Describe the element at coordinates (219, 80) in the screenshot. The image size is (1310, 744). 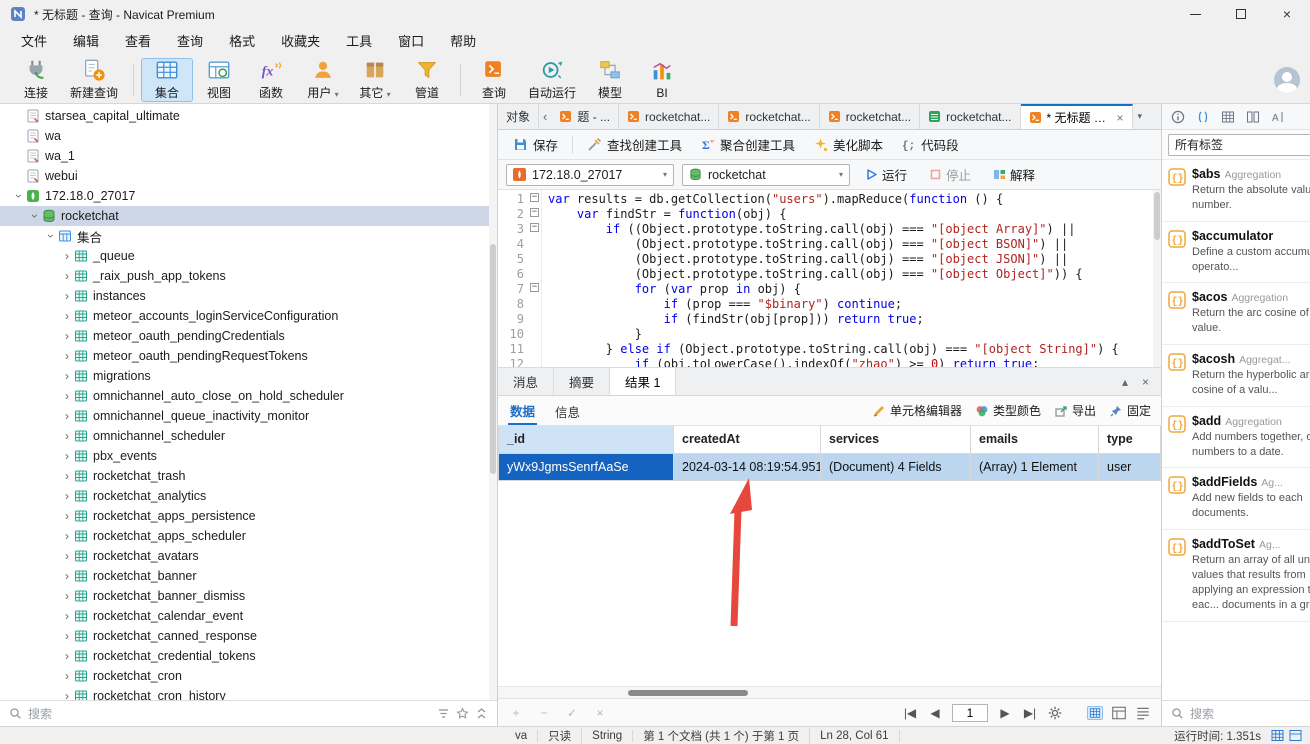
I see `toolbar-view-button: 视图` at that location.